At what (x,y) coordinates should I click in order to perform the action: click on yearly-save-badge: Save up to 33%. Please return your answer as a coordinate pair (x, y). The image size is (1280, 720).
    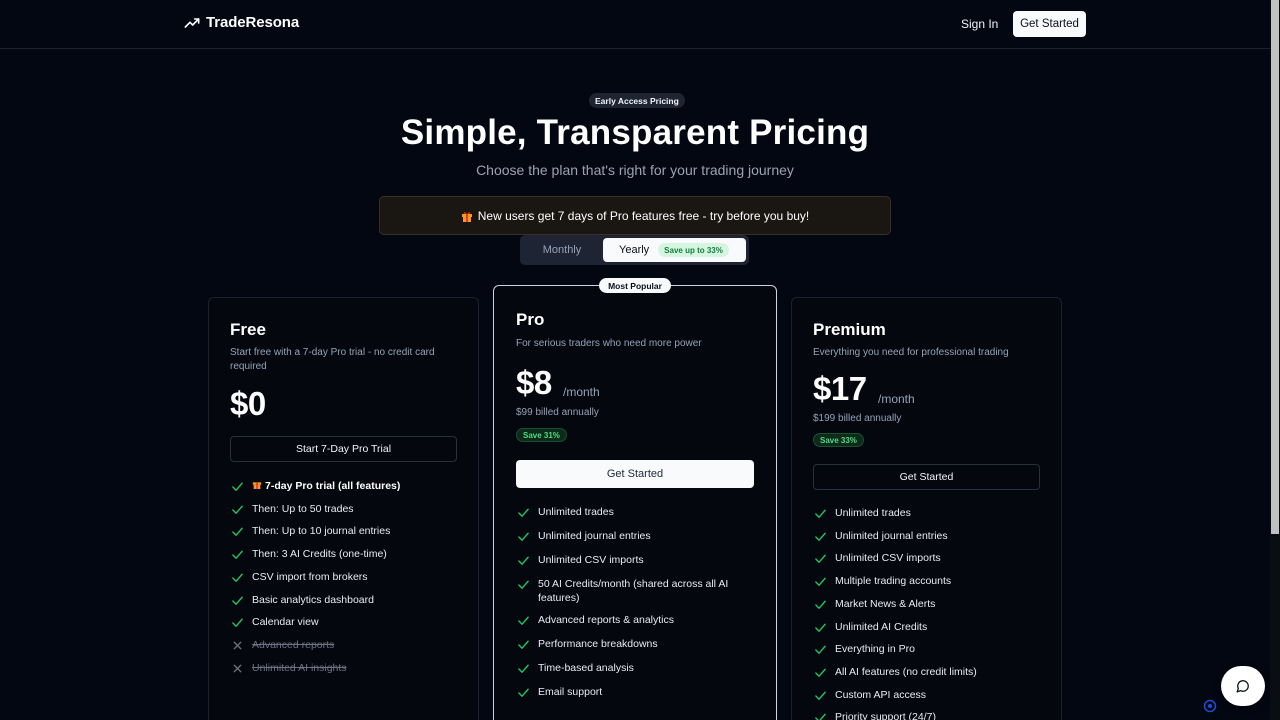
    Looking at the image, I should click on (693, 250).